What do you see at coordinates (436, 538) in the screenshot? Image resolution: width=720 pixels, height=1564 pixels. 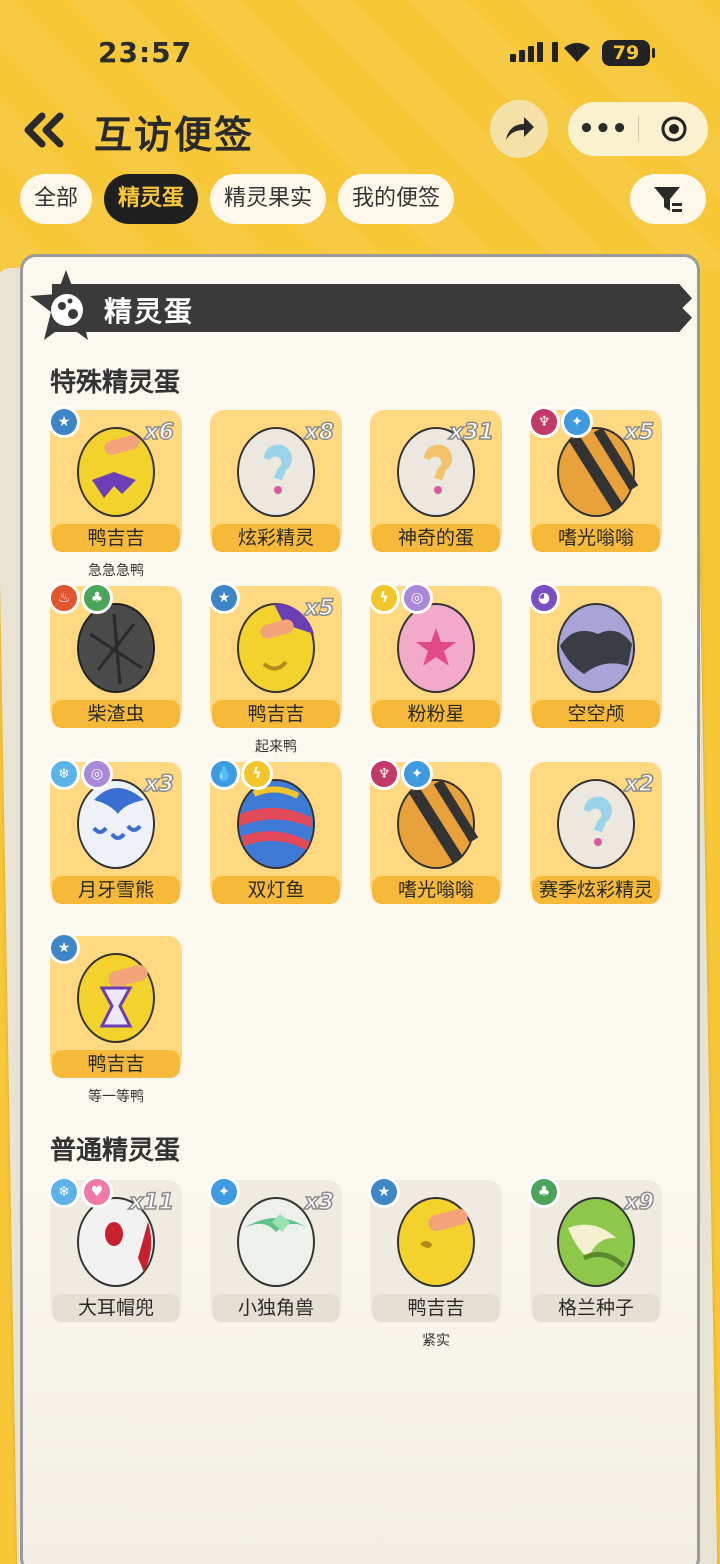 I see `egg-name: 神奇的蛋` at bounding box center [436, 538].